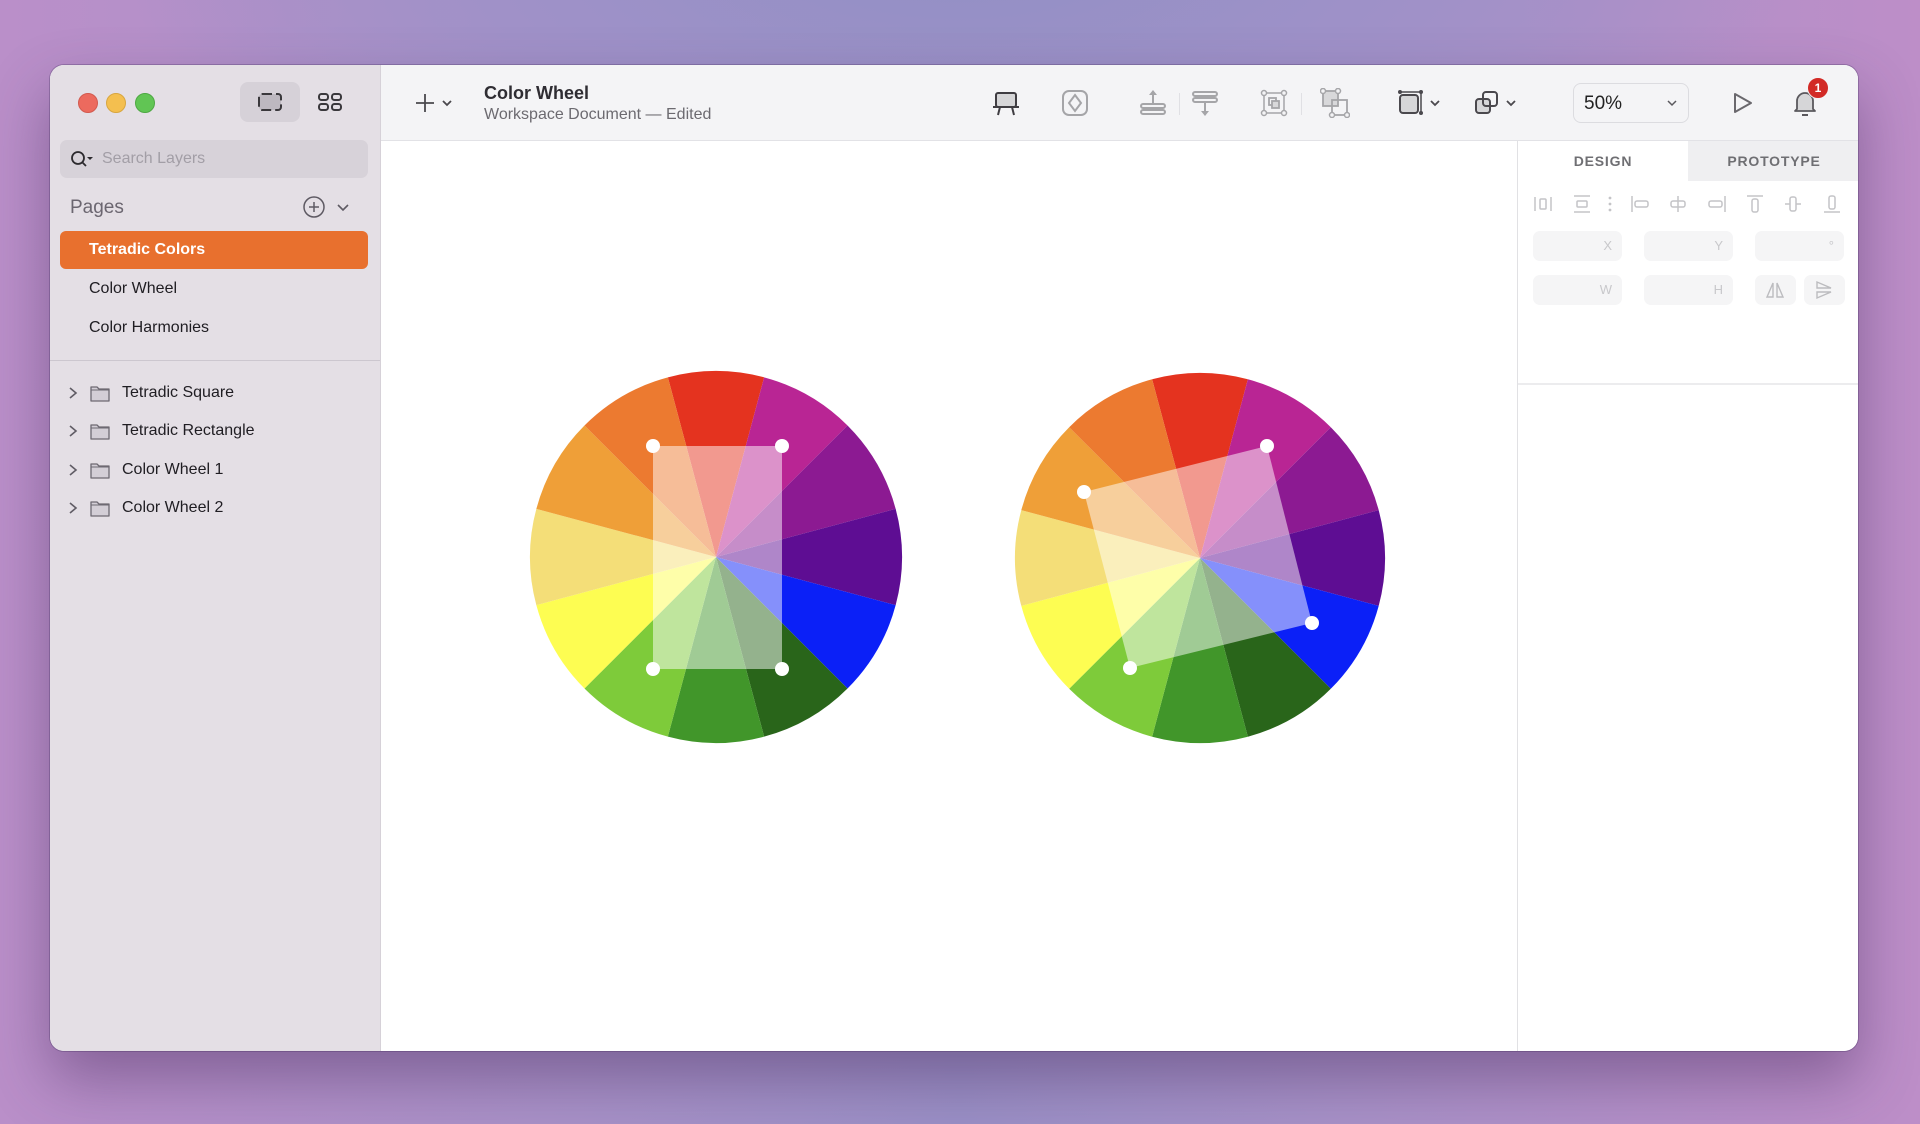 This screenshot has width=1920, height=1124. What do you see at coordinates (97, 207) in the screenshot?
I see `pages-title: Pages` at bounding box center [97, 207].